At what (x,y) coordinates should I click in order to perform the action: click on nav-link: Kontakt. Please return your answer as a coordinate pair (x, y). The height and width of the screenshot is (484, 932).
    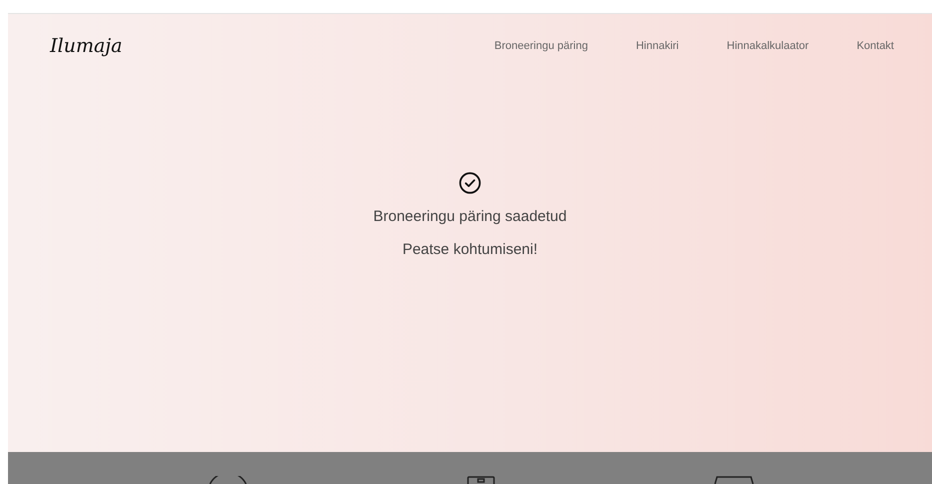
    Looking at the image, I should click on (875, 46).